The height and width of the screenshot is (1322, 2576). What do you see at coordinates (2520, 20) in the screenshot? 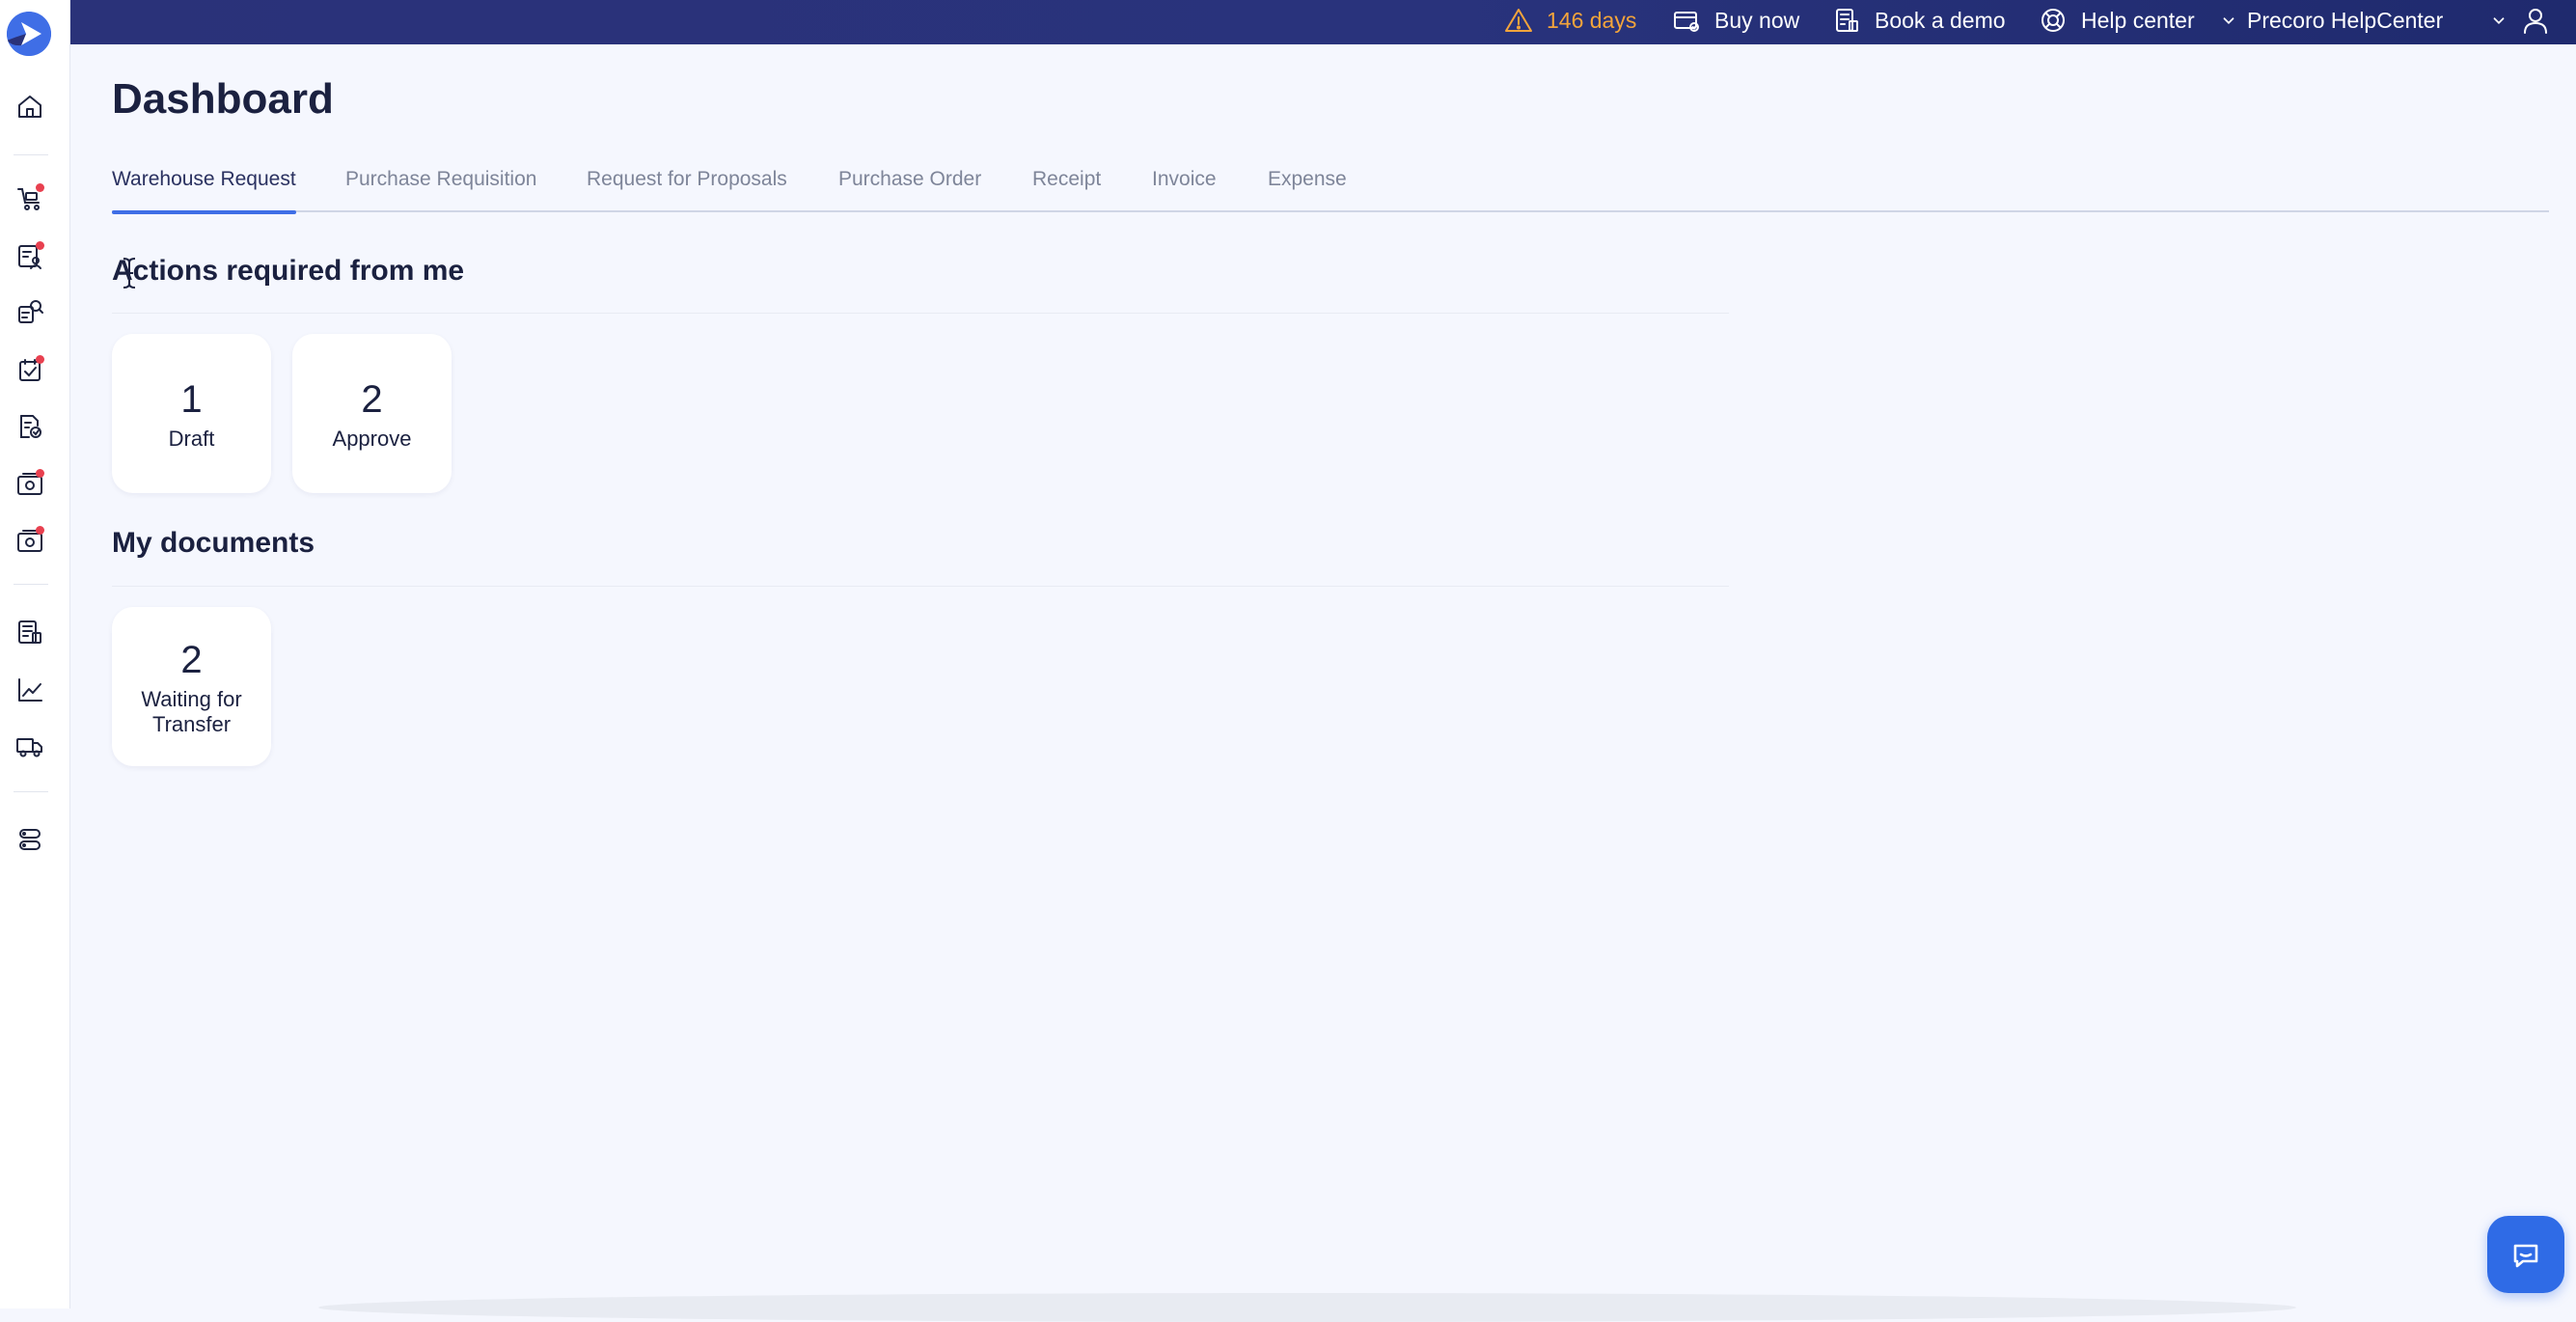
I see `user-menu-button` at bounding box center [2520, 20].